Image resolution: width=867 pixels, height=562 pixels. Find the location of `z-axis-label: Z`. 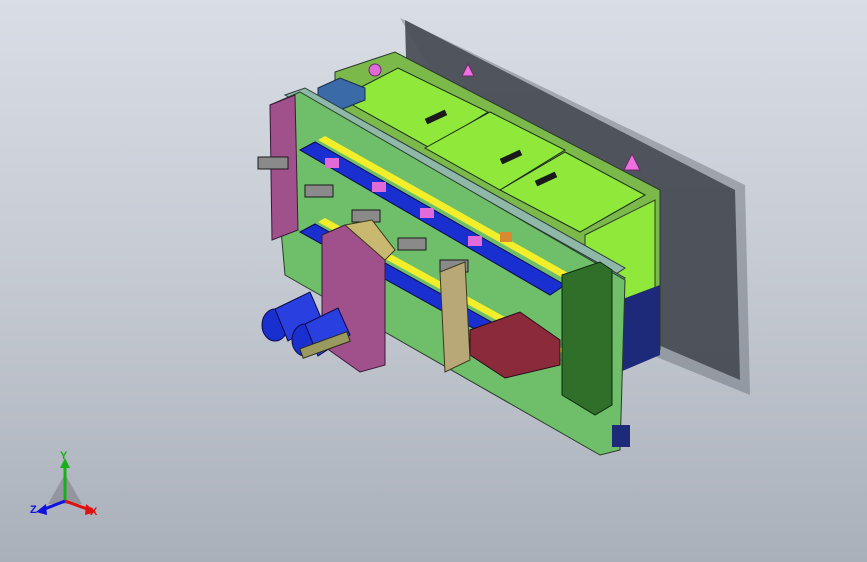

z-axis-label: Z is located at coordinates (33, 510).